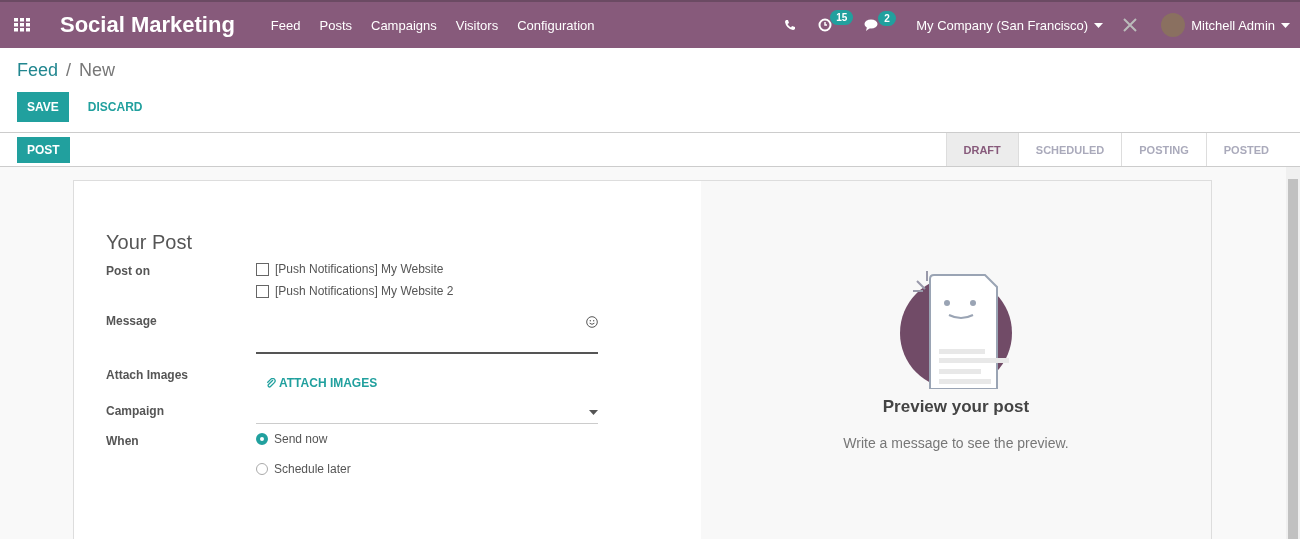 The height and width of the screenshot is (539, 1300). What do you see at coordinates (556, 25) in the screenshot?
I see `menu-item: Configuration` at bounding box center [556, 25].